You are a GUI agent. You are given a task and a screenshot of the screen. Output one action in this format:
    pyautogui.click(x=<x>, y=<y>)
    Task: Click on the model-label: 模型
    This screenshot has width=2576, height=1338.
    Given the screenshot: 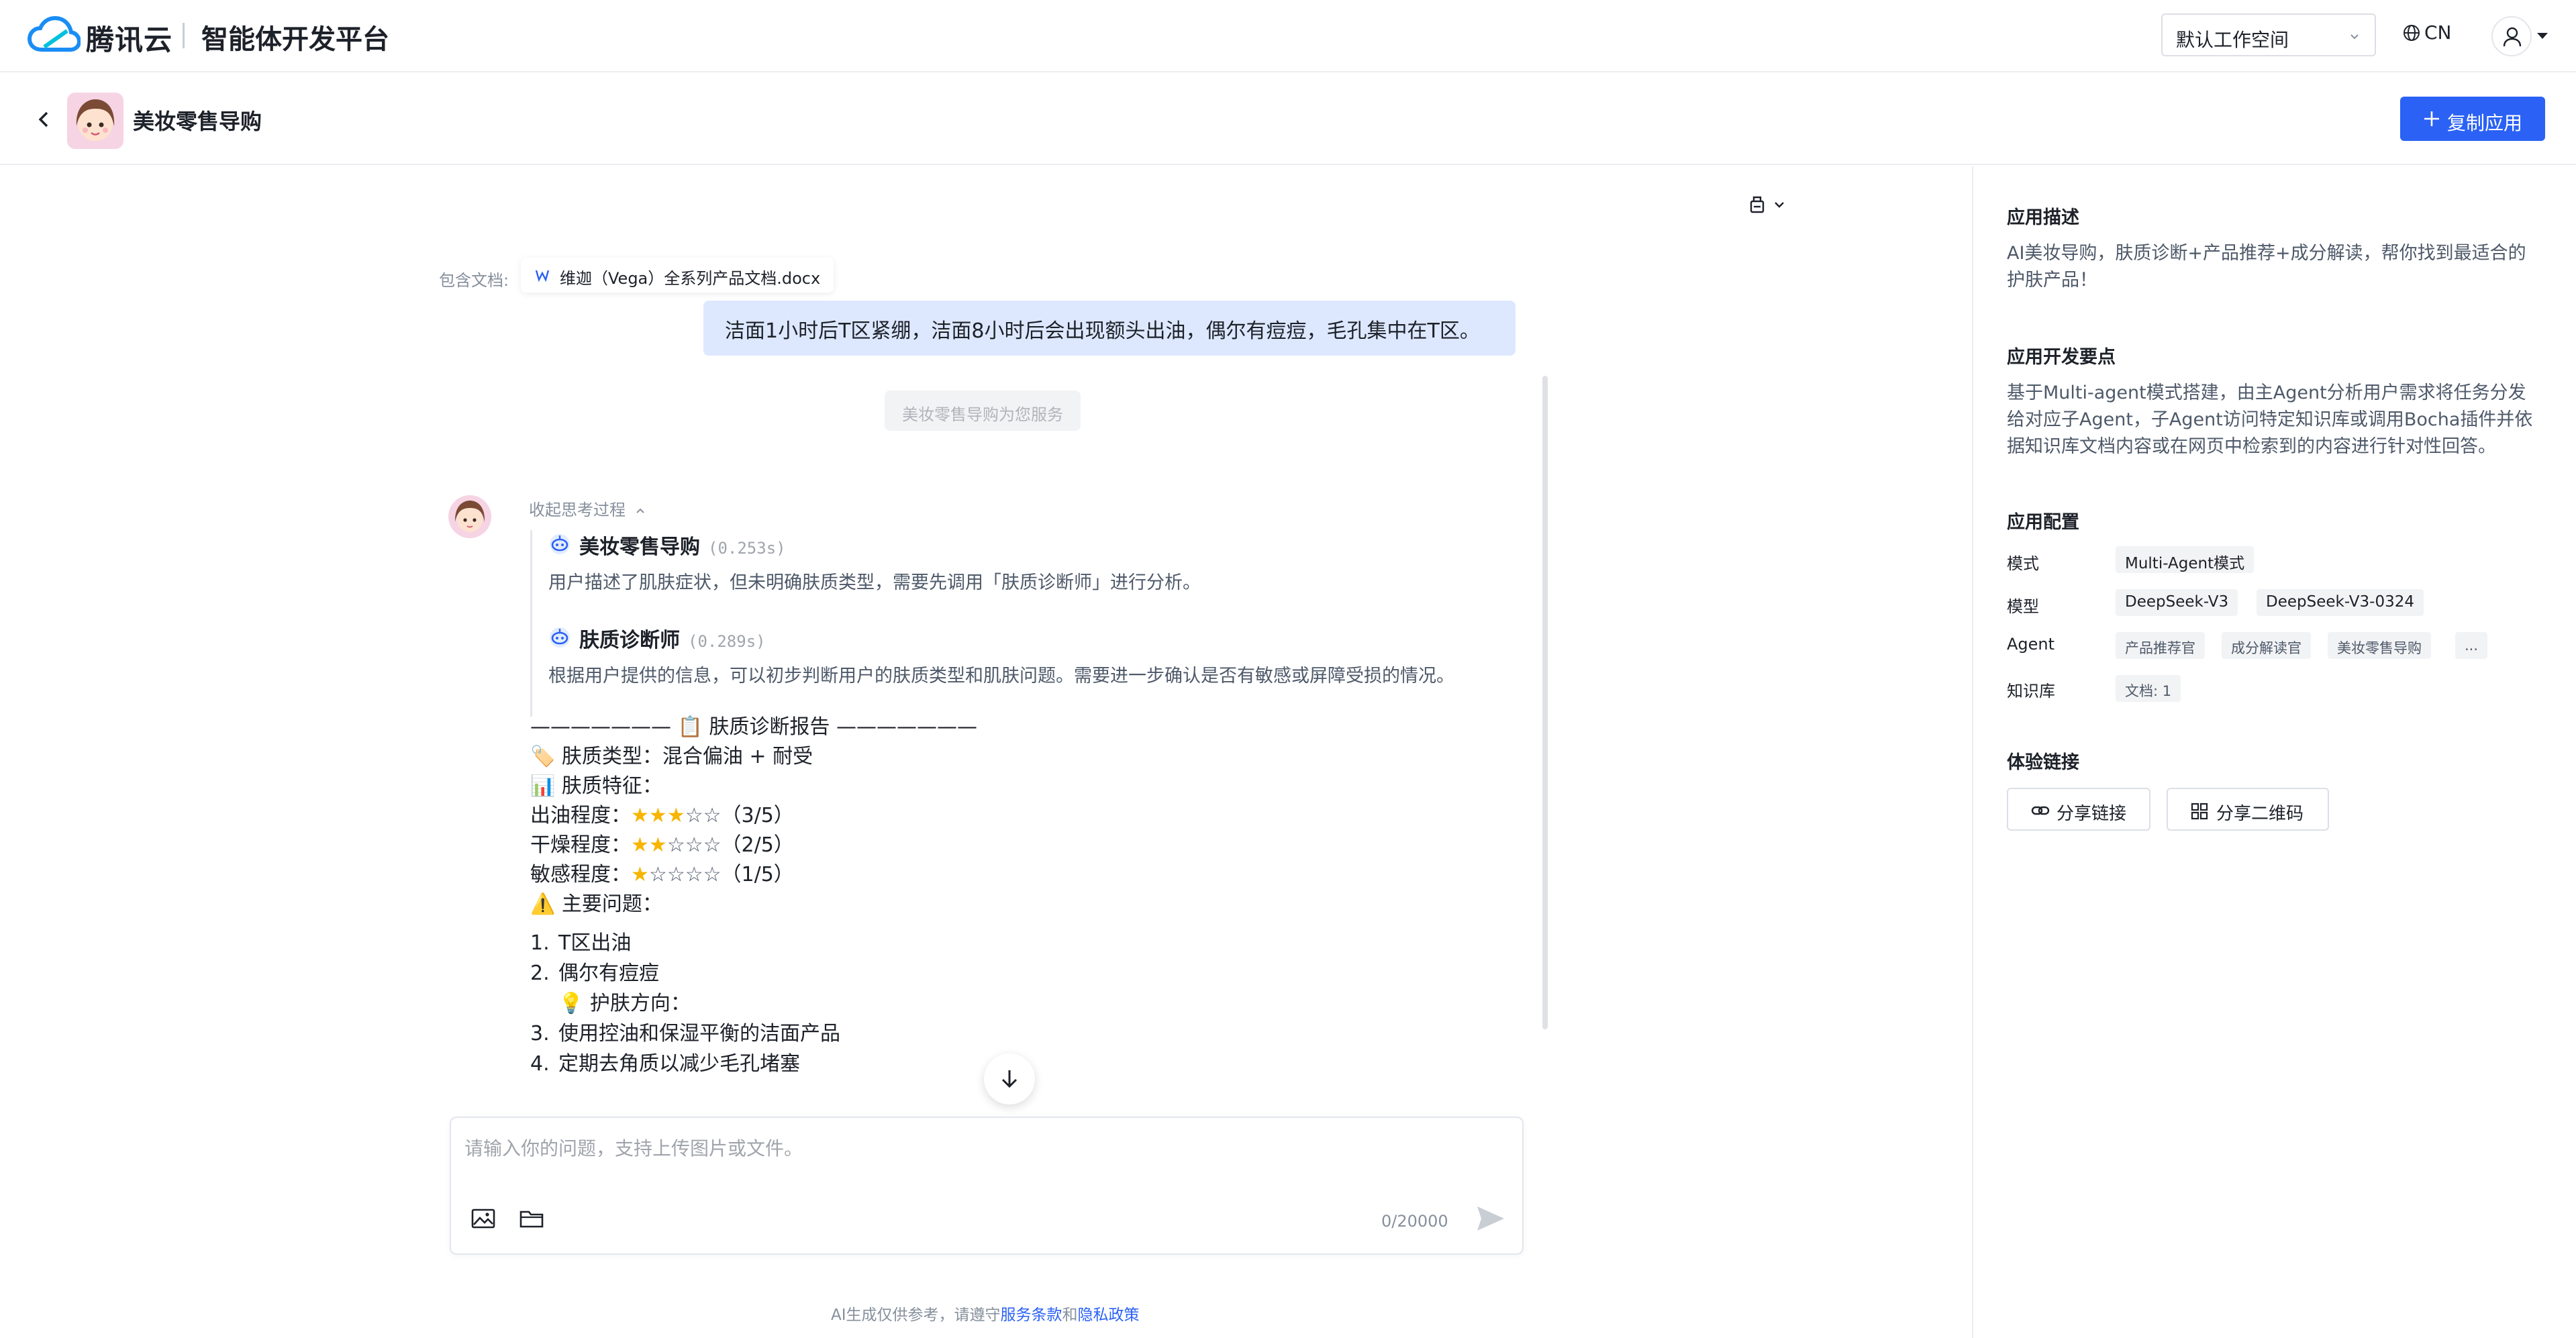 What is the action you would take?
    pyautogui.click(x=2023, y=606)
    